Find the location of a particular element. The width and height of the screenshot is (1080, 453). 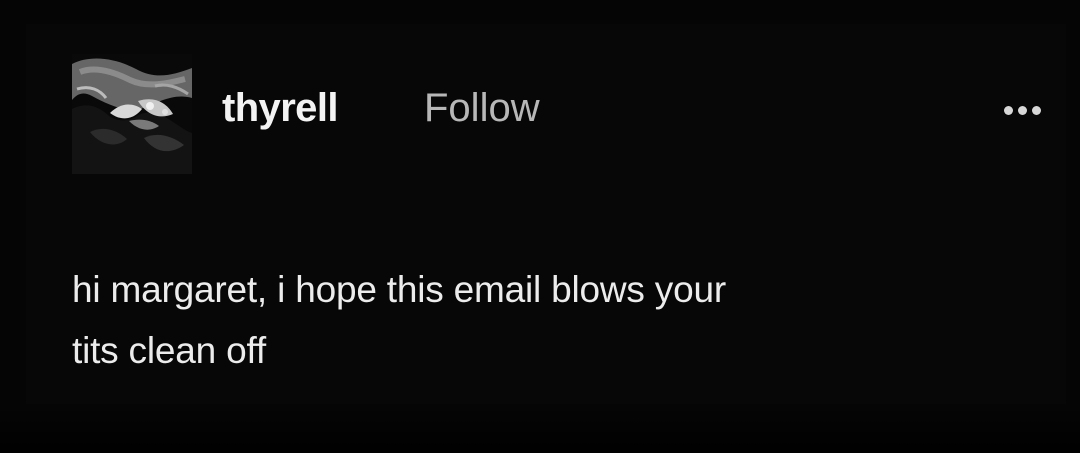

avatar-photo-icon is located at coordinates (132, 114).